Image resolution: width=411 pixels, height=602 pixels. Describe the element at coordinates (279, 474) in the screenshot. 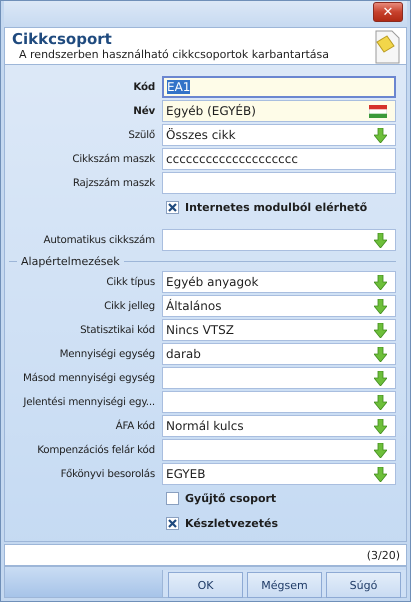

I see `dropdown-field: EGYEB` at that location.